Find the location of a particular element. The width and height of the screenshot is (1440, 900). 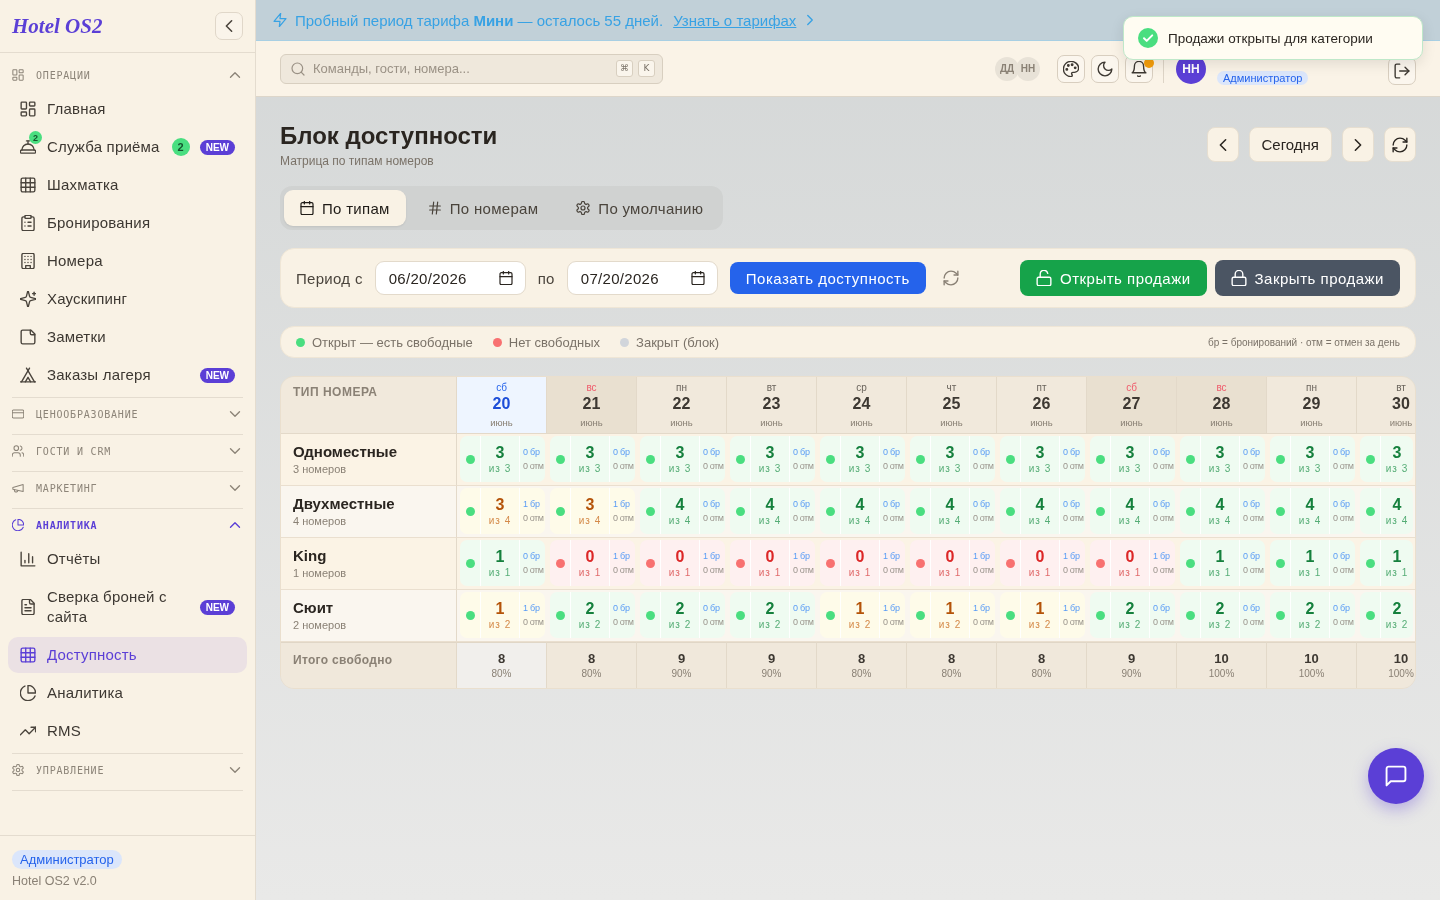

collapse-sidebar-button is located at coordinates (229, 26).